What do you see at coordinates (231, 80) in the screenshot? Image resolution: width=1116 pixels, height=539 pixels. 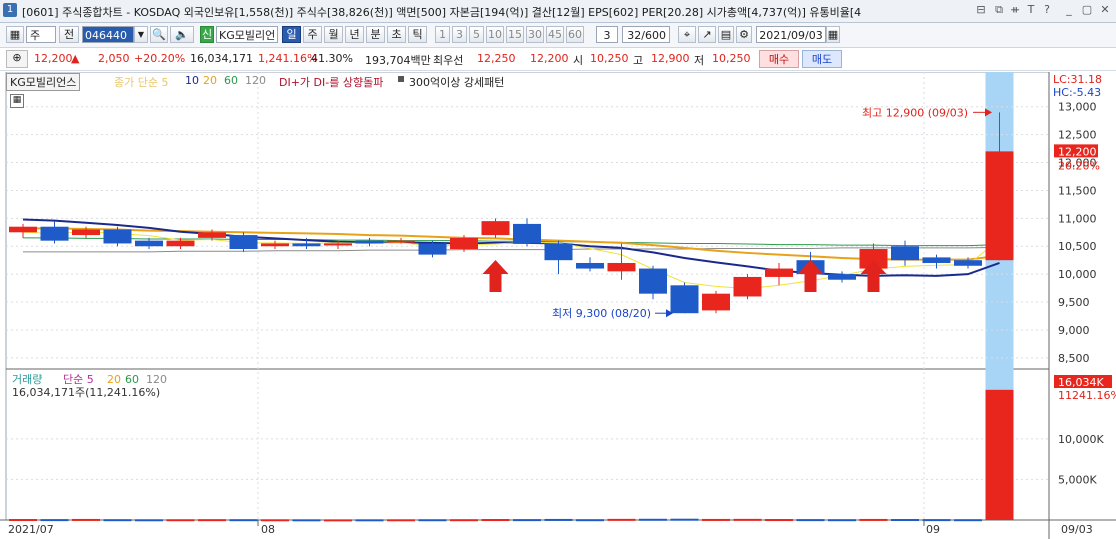 I see `ma60-legend: 60` at bounding box center [231, 80].